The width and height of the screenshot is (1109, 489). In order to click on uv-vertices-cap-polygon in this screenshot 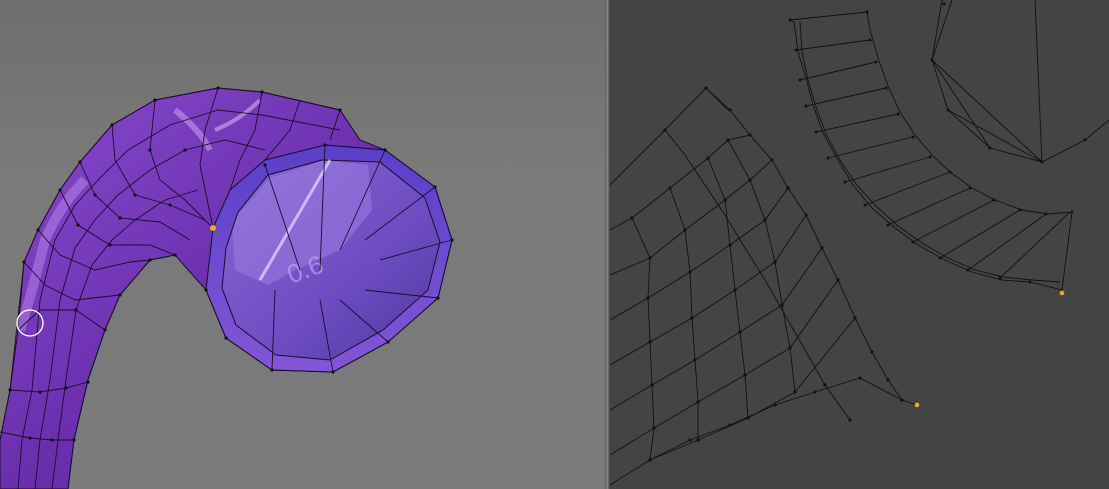, I will do `click(1008, 83)`.